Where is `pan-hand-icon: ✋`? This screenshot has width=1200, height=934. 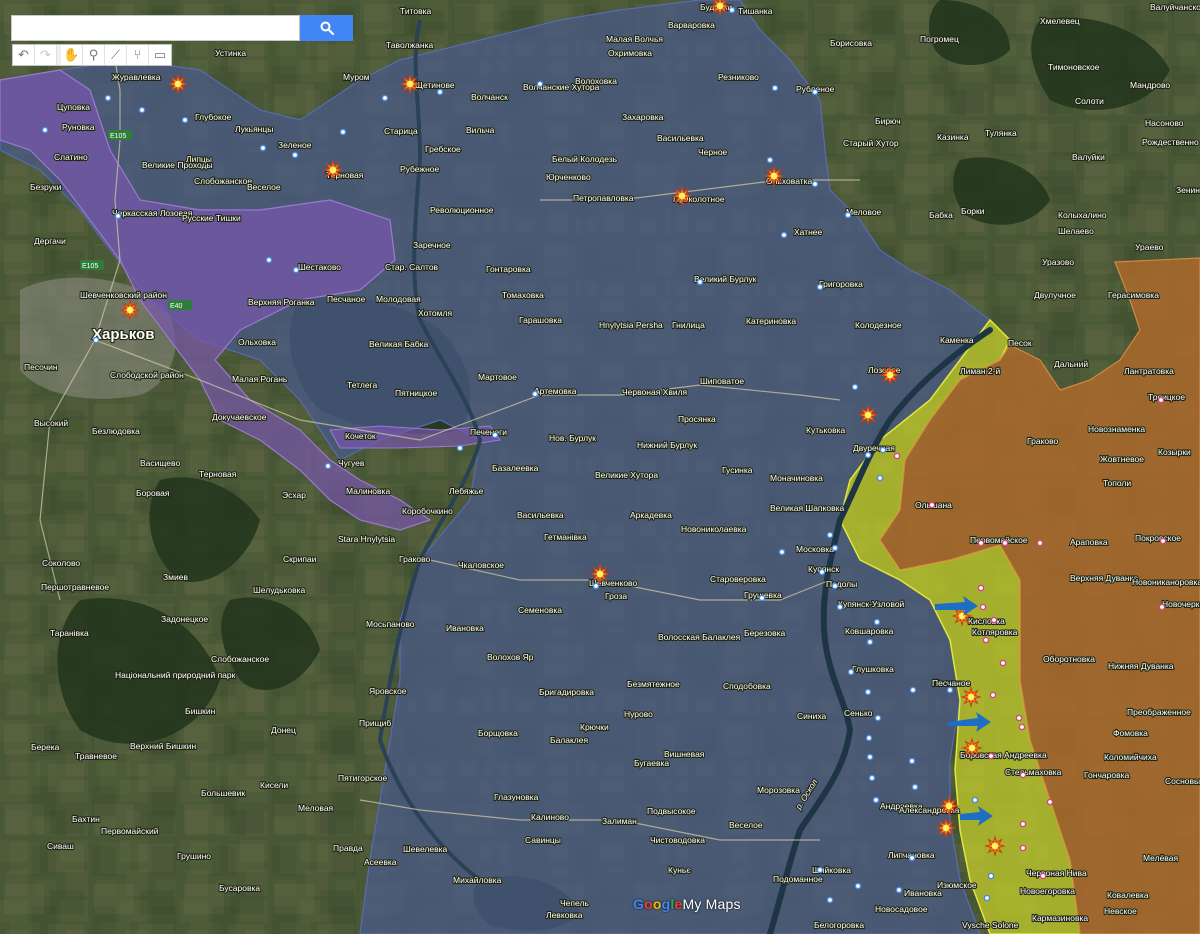 pan-hand-icon: ✋ is located at coordinates (72, 55).